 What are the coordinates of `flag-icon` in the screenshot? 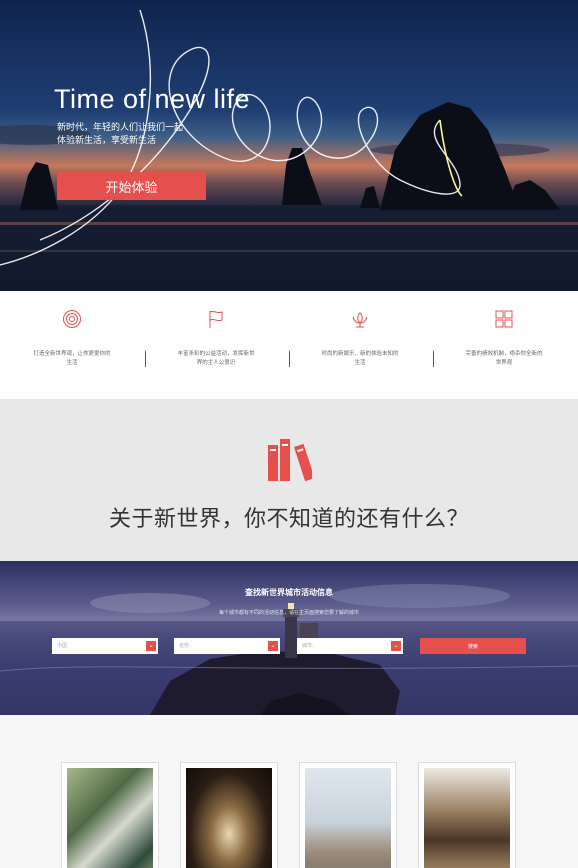 It's located at (216, 319).